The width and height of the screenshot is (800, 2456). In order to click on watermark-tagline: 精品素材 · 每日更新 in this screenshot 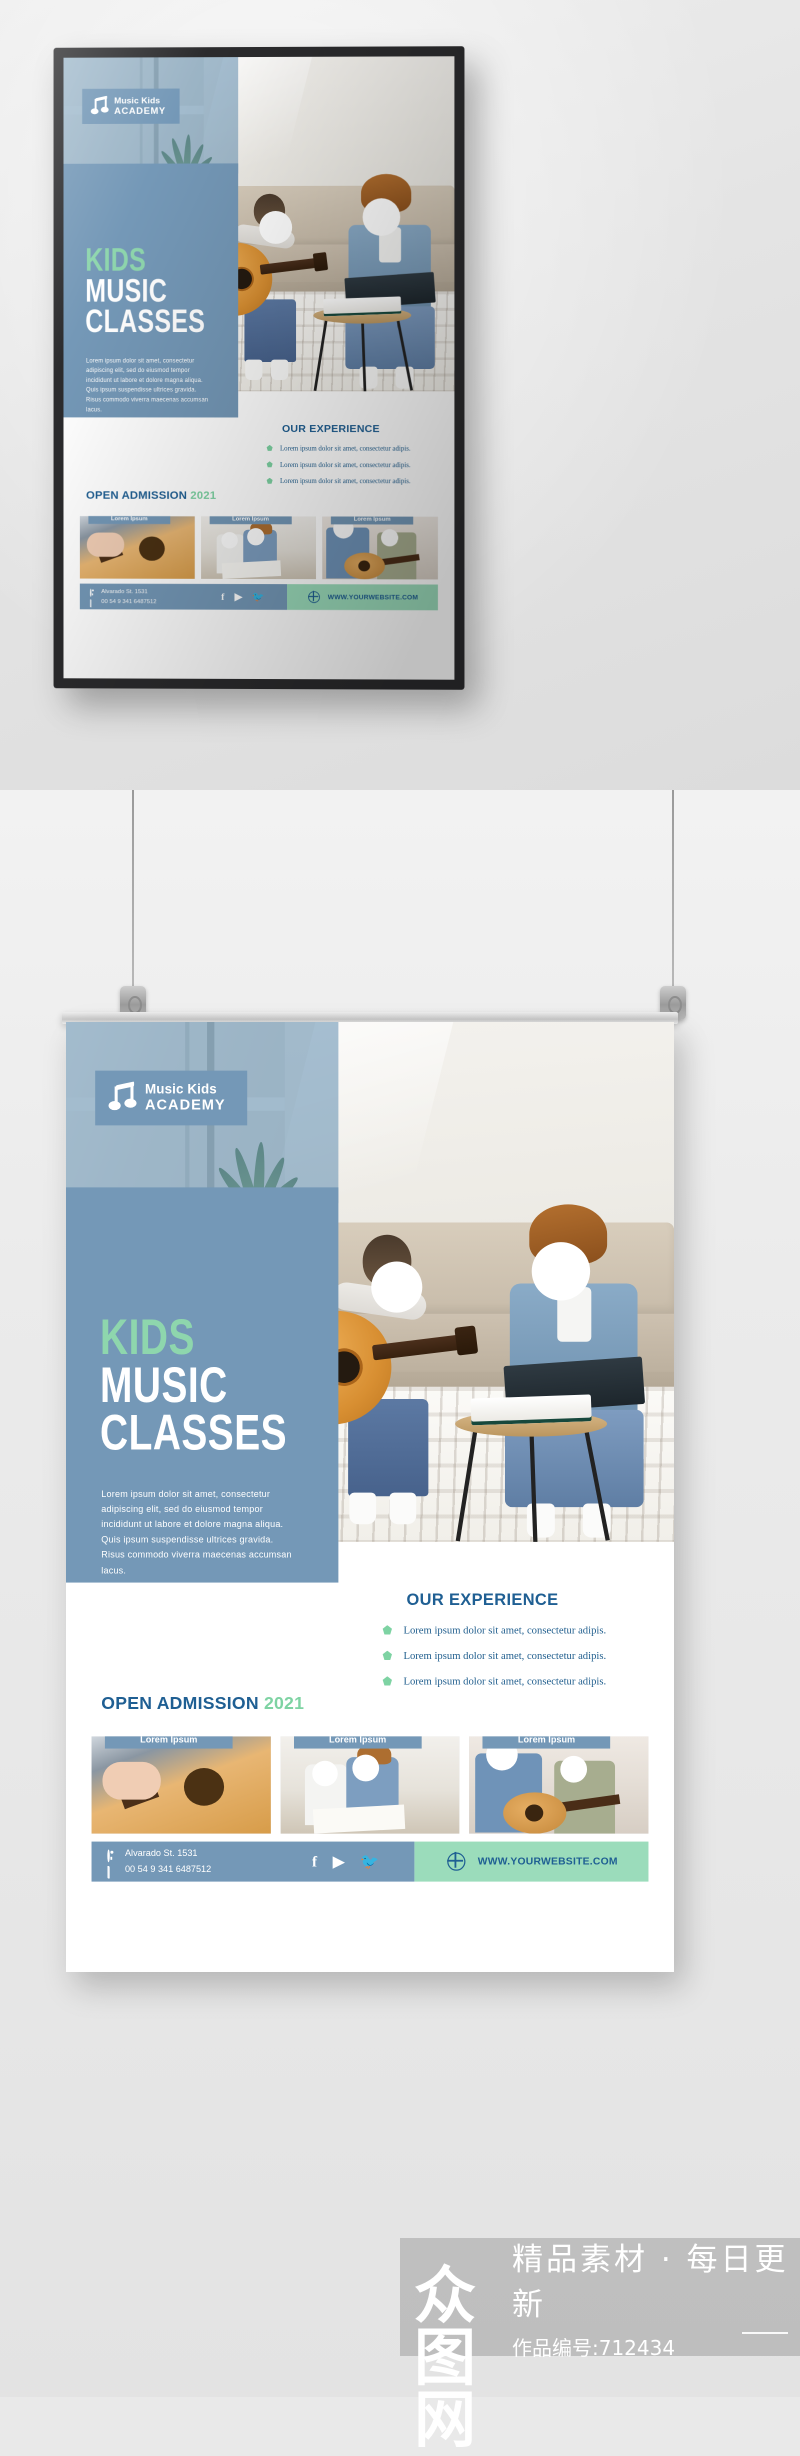, I will do `click(650, 2282)`.